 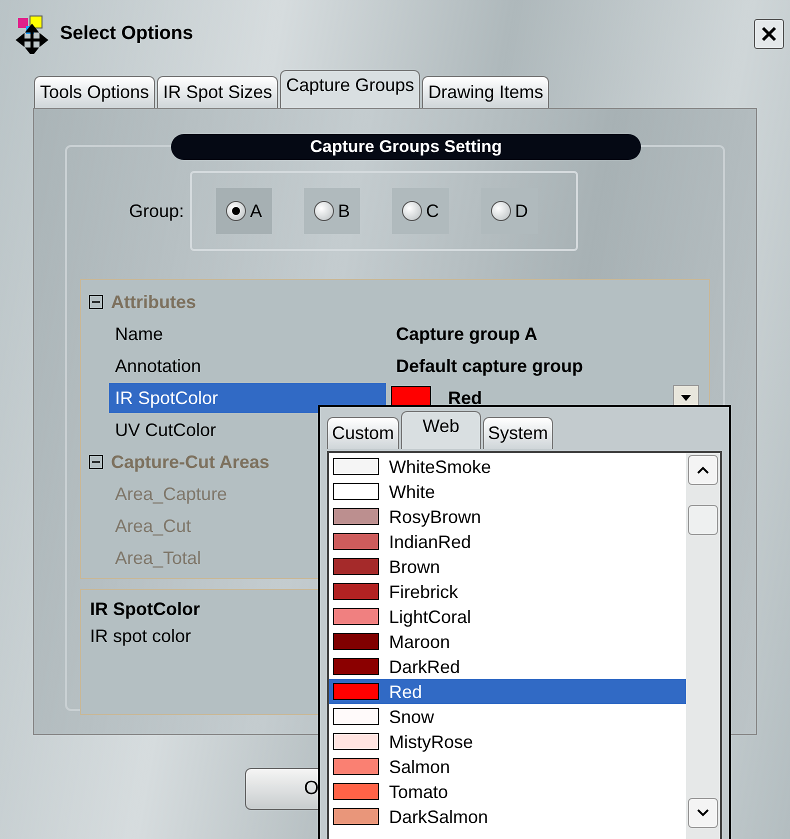 I want to click on color-item: WhiteSmoke, so click(x=507, y=466).